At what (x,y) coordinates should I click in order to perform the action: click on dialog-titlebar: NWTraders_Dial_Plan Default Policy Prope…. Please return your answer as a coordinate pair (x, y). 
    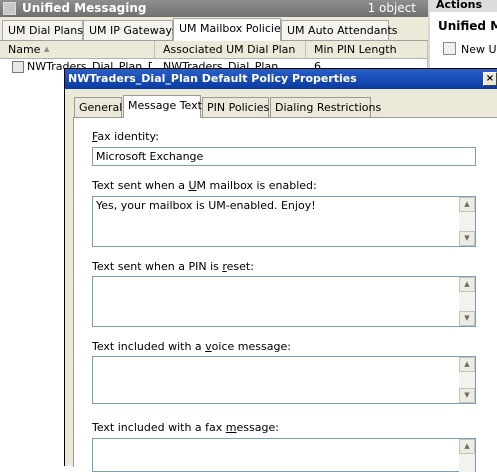
    Looking at the image, I should click on (281, 79).